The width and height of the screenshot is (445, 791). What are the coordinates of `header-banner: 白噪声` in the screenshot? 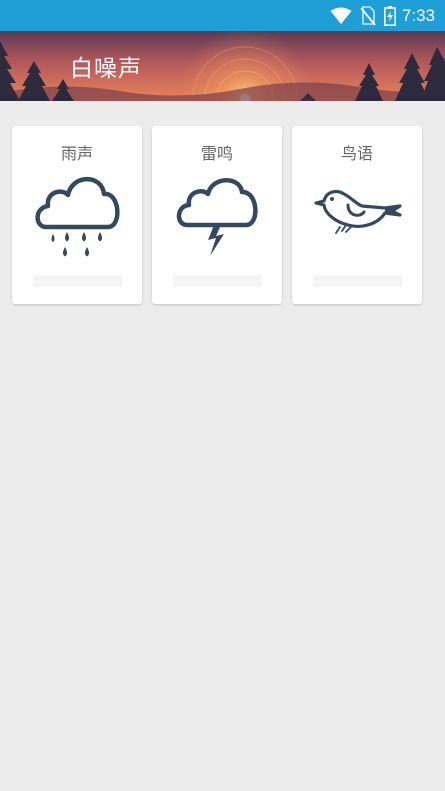 It's located at (222, 66).